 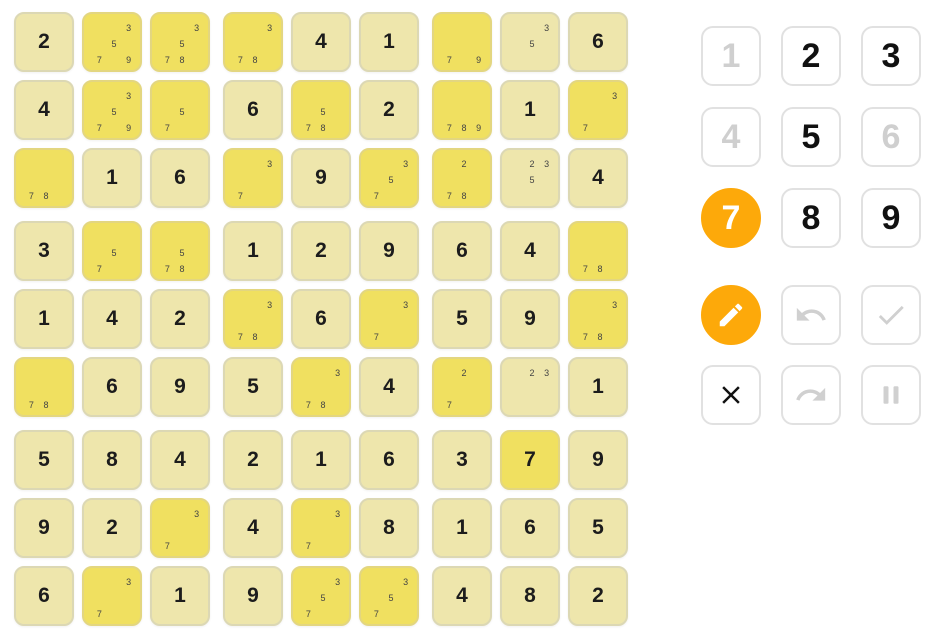 I want to click on cell-r6-c9: 1, so click(x=598, y=387).